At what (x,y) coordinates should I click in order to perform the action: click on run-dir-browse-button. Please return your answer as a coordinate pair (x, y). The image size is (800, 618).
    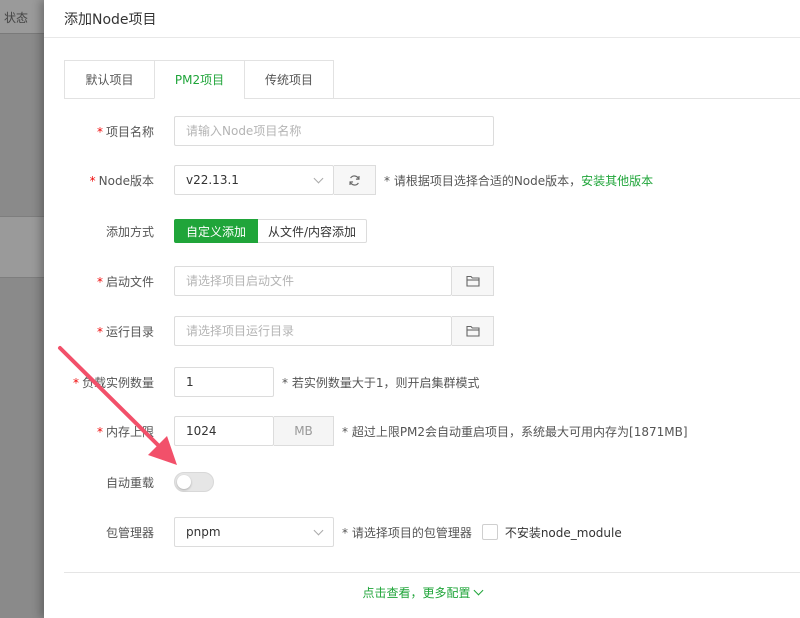
    Looking at the image, I should click on (473, 331).